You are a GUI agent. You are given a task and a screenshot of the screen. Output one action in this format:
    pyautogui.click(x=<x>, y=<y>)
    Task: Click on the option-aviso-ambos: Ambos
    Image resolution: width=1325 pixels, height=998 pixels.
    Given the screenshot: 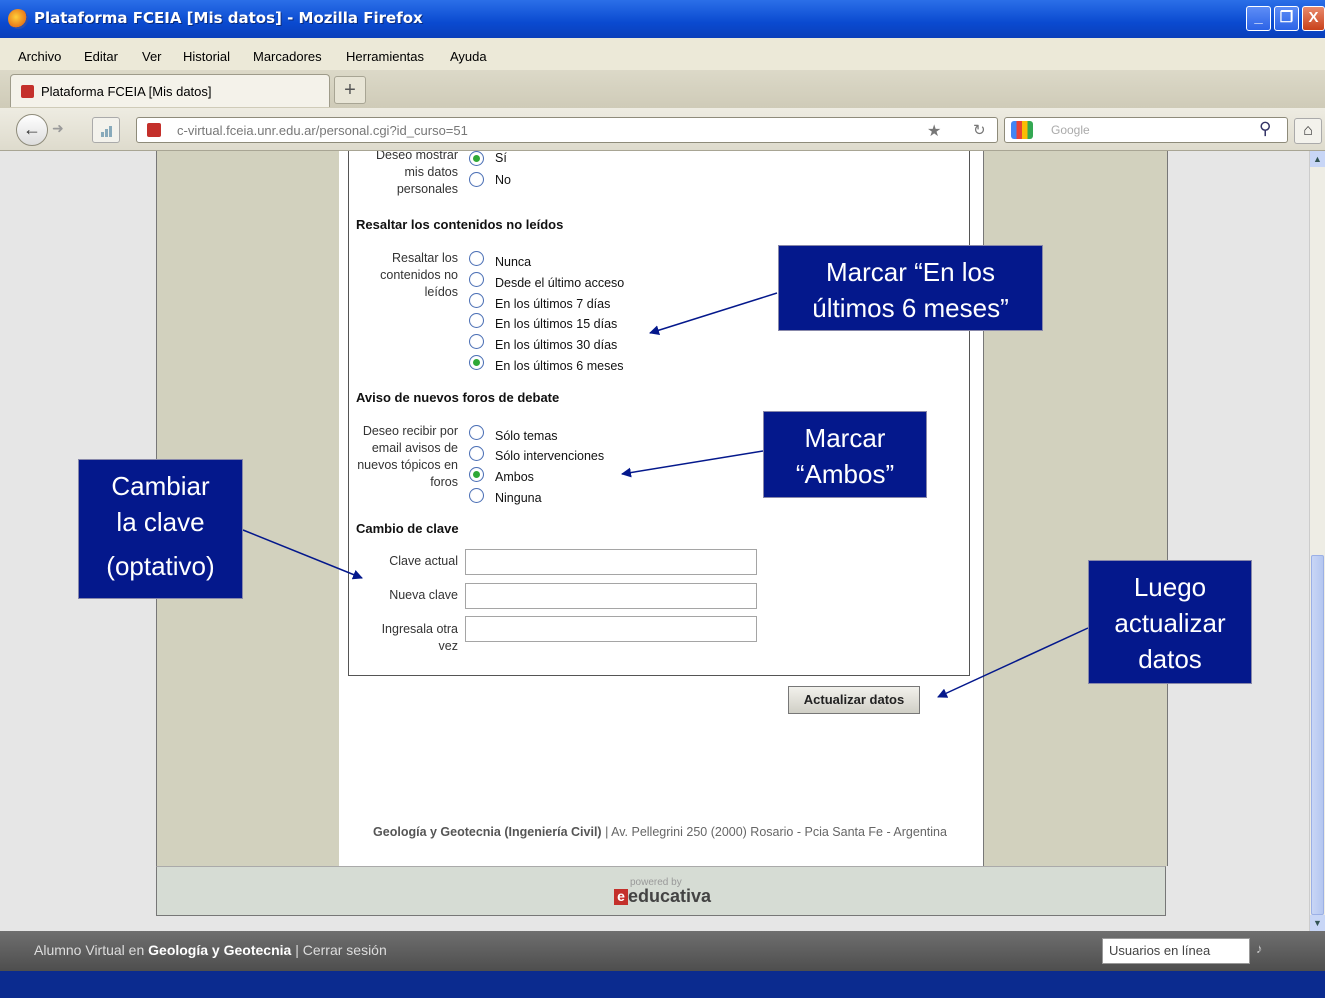 What is the action you would take?
    pyautogui.click(x=514, y=477)
    